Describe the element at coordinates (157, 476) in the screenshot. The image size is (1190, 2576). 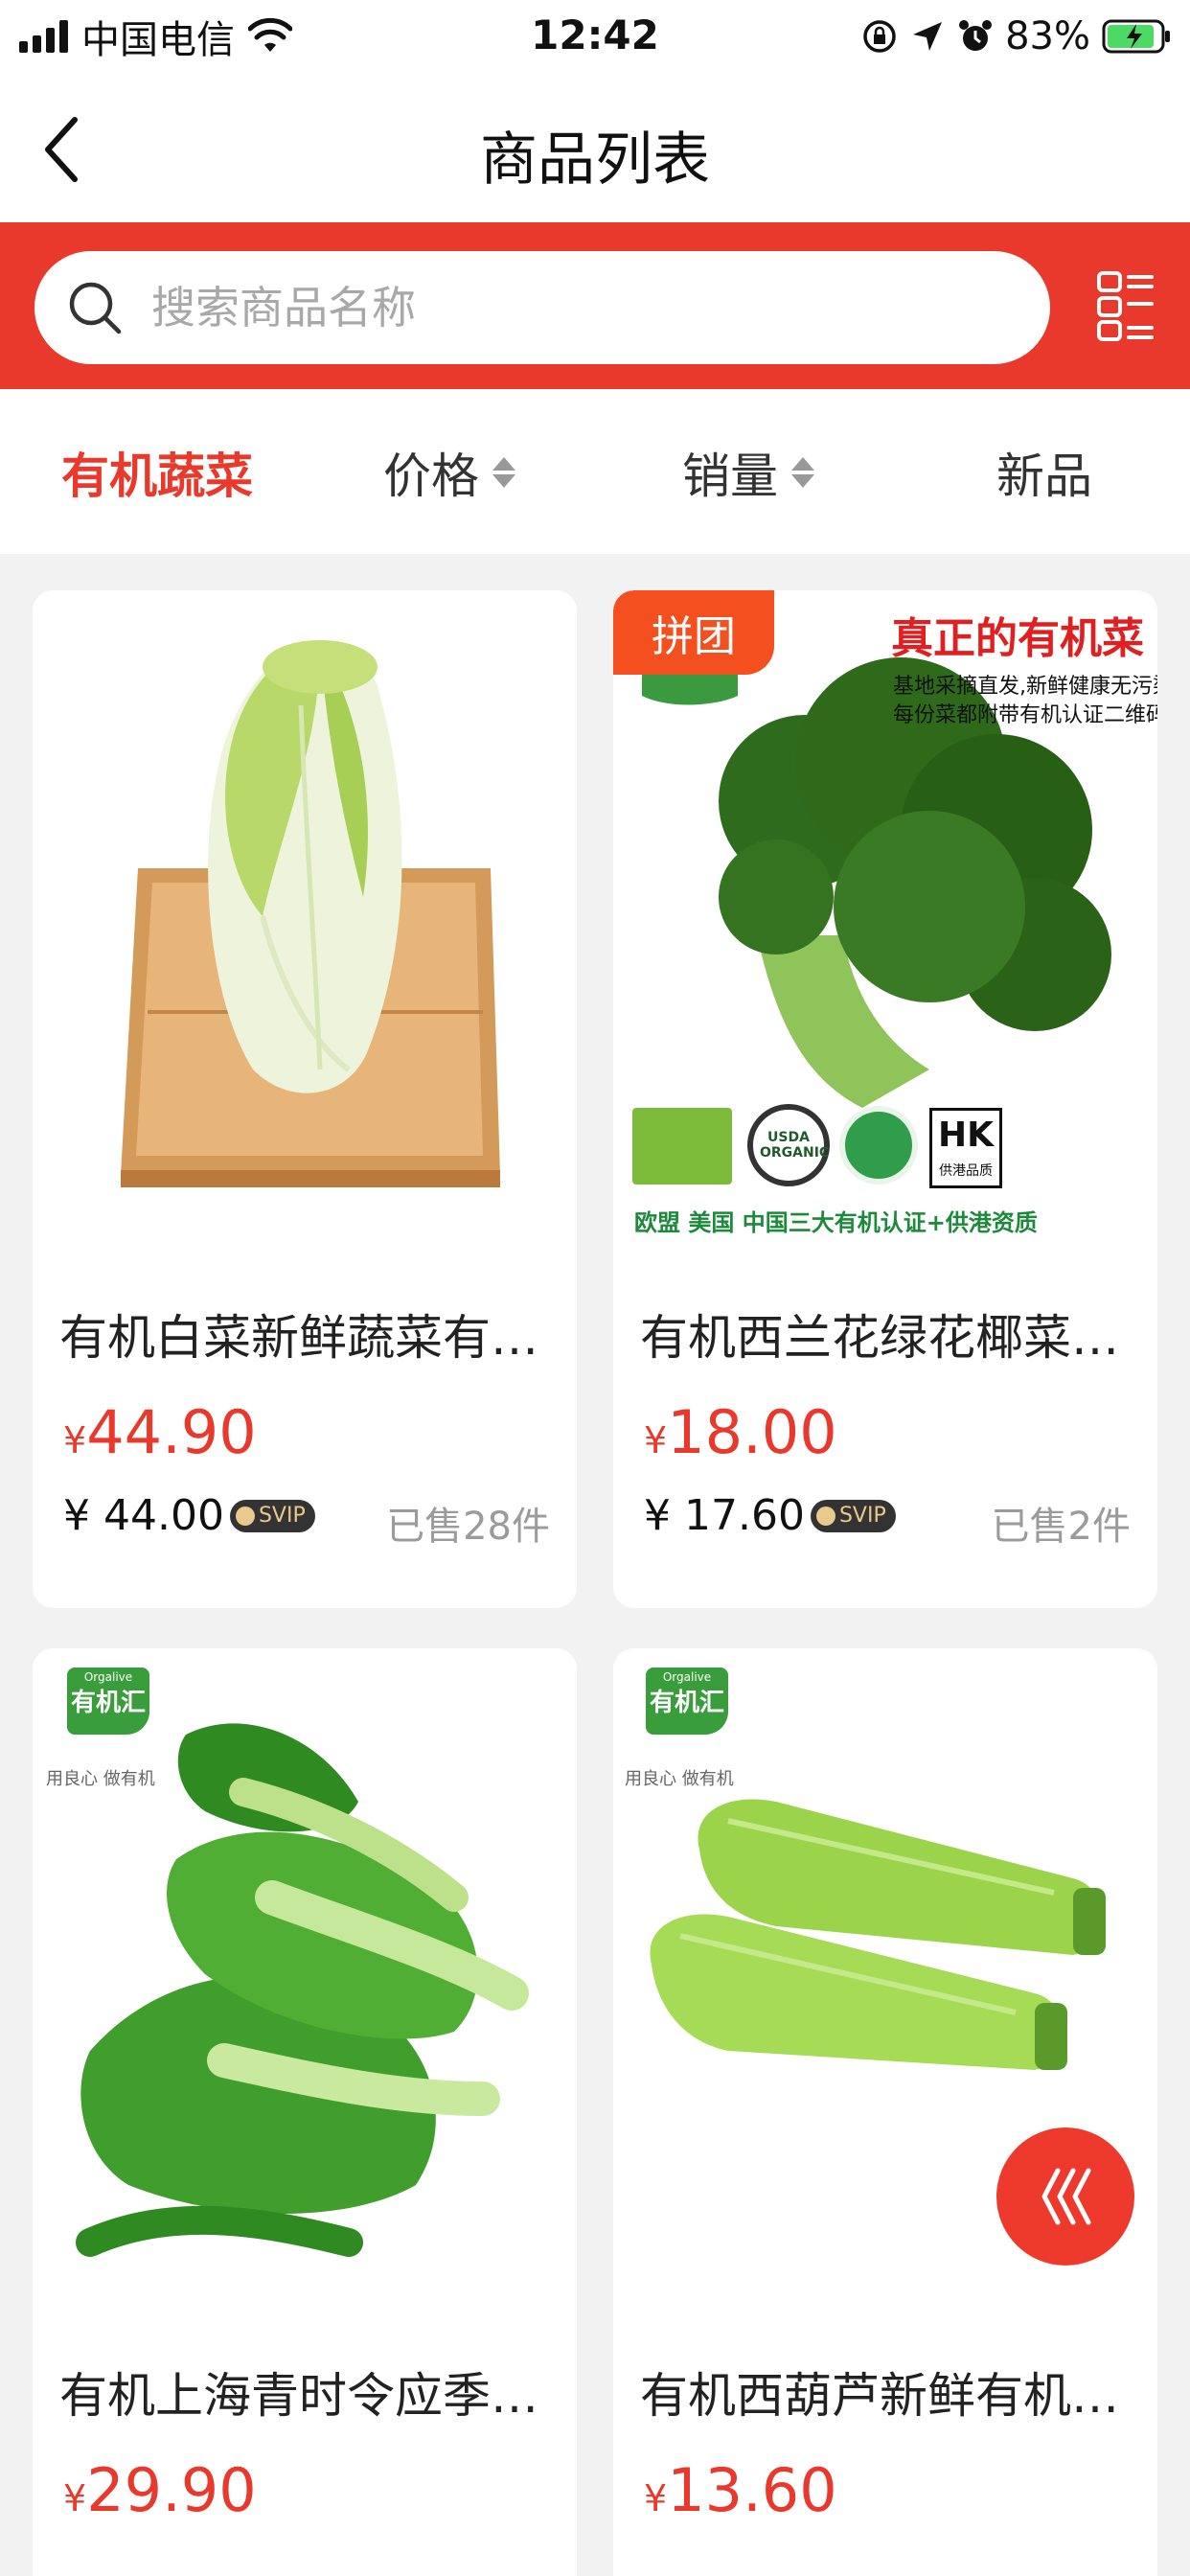
I see `tab-label: 有机蔬菜` at that location.